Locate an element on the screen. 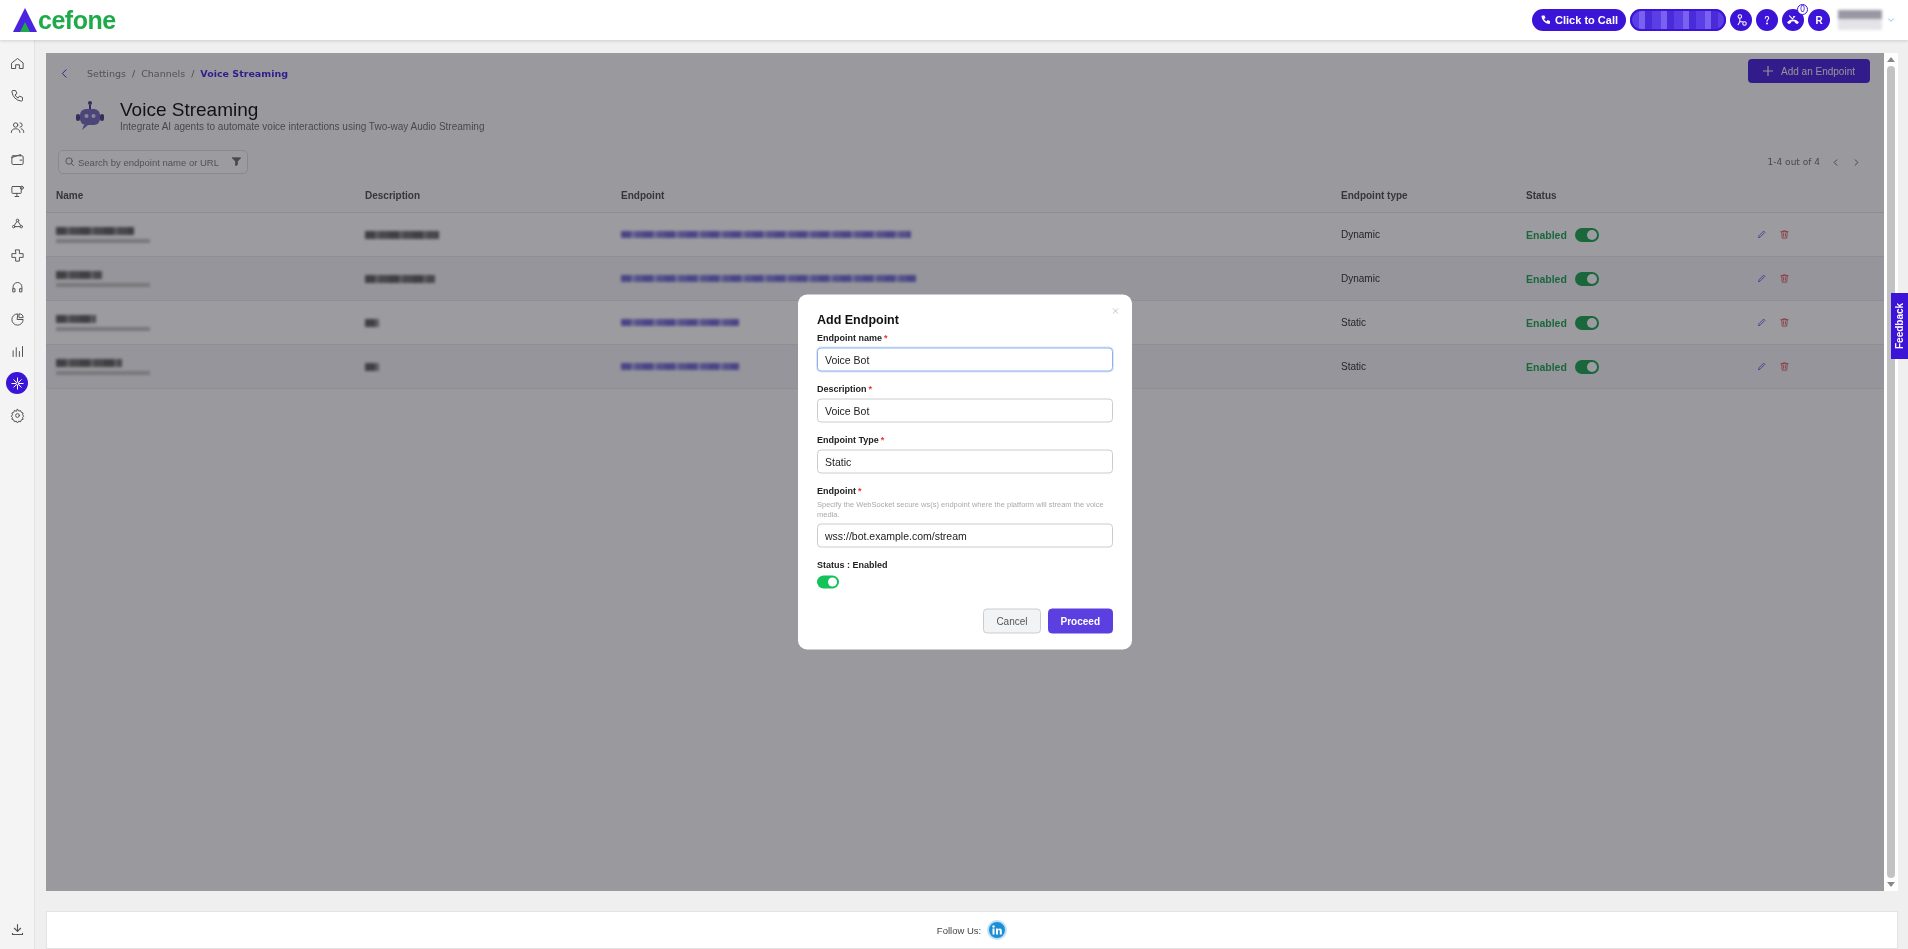 The image size is (1908, 949). headset-icon is located at coordinates (17, 287).